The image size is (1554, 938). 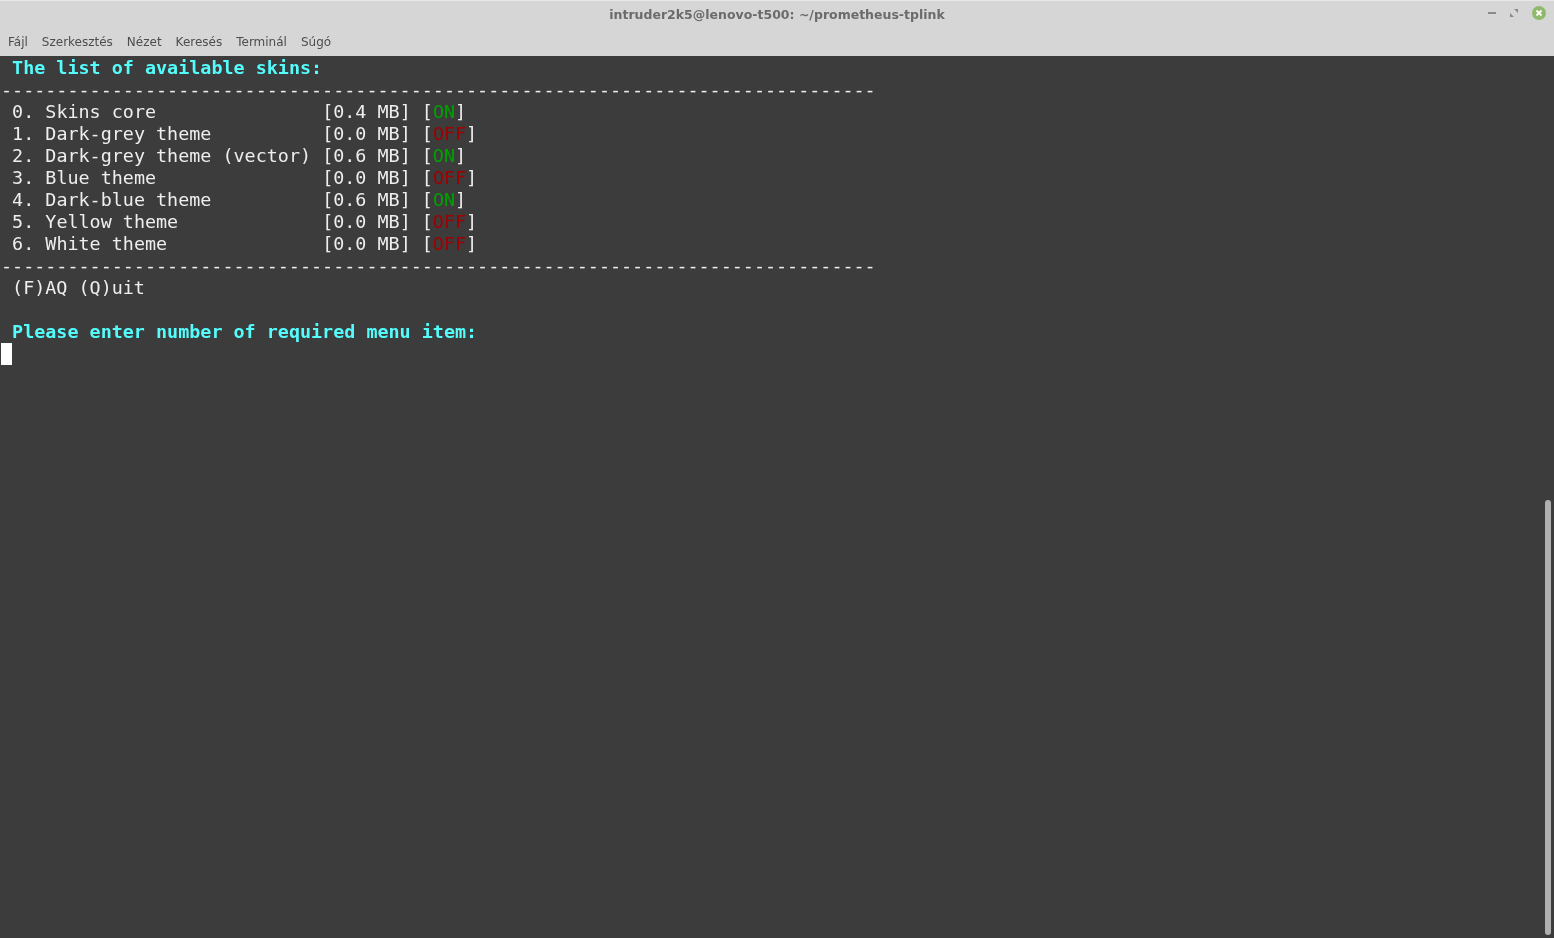 I want to click on window-title: intruder2k5@lenovo-t500: ~/prometheus-tplink, so click(x=777, y=14).